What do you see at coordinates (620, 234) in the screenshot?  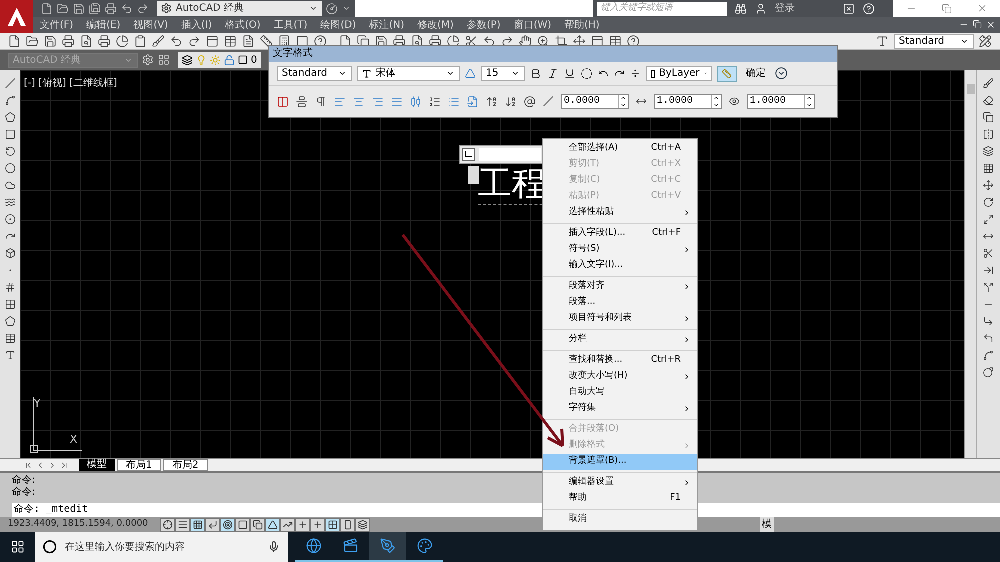 I see `menu-item: 插入字段(L)... Ctrl+F` at bounding box center [620, 234].